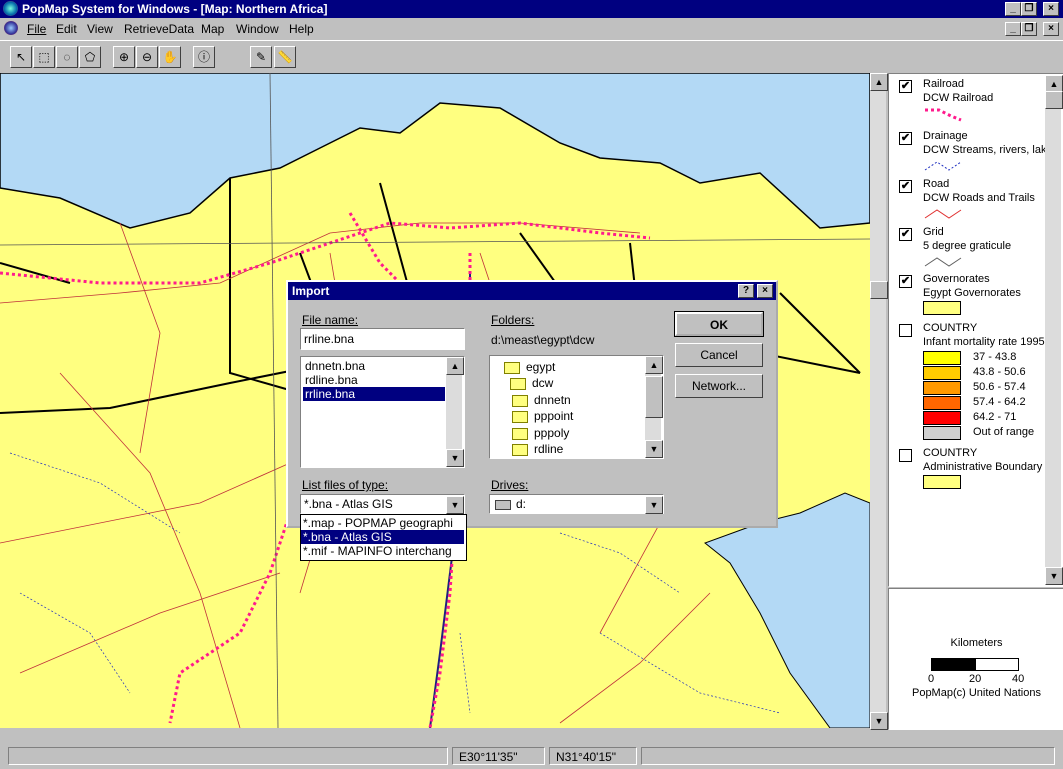 Image resolution: width=1063 pixels, height=769 pixels. Describe the element at coordinates (530, 383) in the screenshot. I see `folder-item: dcw` at that location.